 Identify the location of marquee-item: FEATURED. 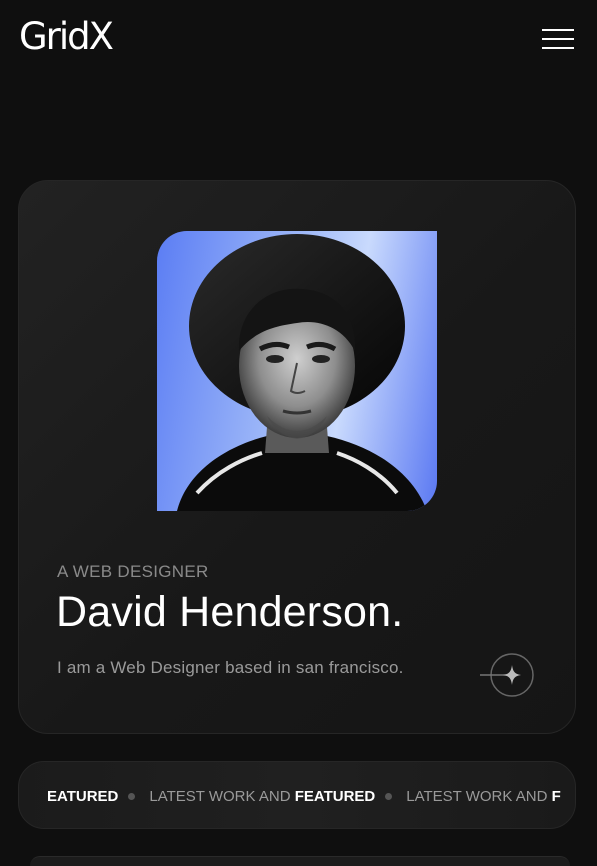
(335, 796).